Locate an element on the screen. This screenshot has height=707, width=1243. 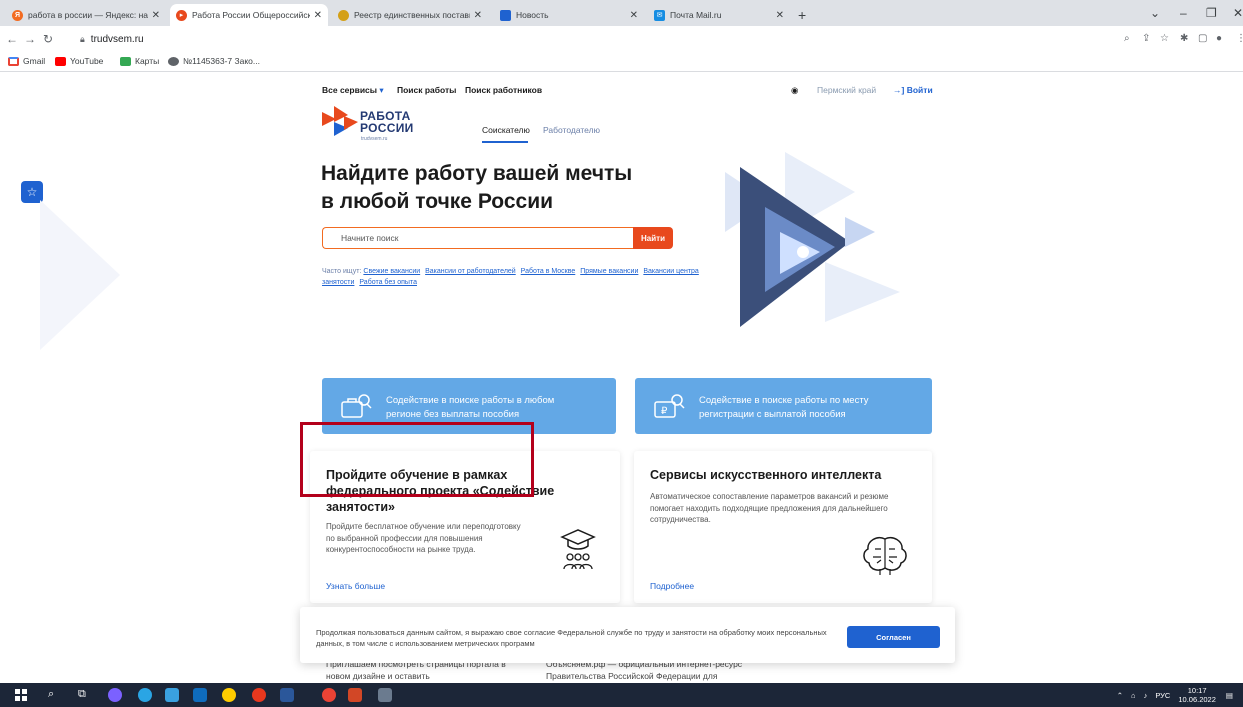
window-close-icon: ✕ is located at coordinates (1238, 13).